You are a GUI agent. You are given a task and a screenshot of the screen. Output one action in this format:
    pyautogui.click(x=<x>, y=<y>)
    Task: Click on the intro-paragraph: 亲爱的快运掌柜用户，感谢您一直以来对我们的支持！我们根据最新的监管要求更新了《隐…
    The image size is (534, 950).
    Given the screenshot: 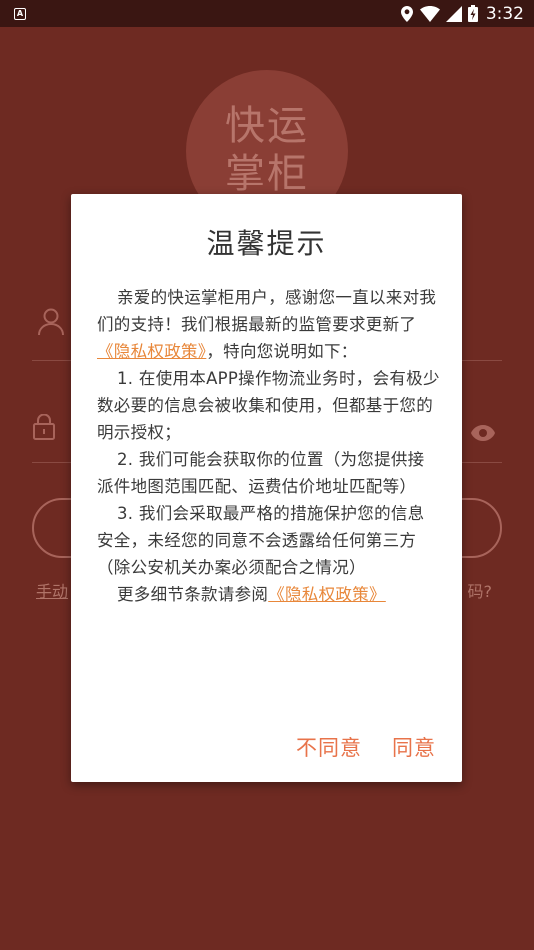 What is the action you would take?
    pyautogui.click(x=267, y=324)
    